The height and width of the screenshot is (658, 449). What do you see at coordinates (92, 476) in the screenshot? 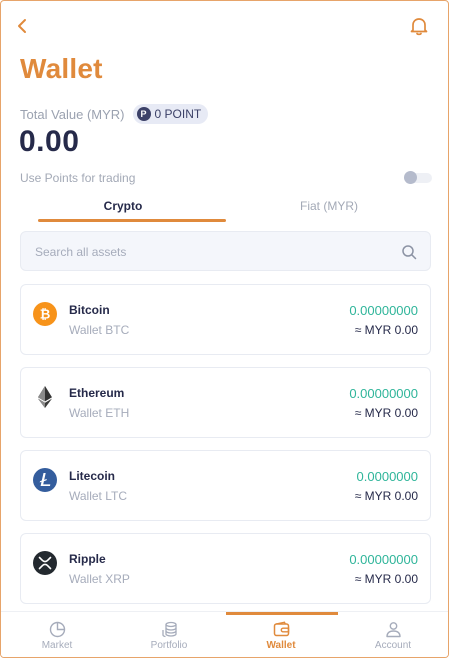
I see `asset-name: Litecoin` at bounding box center [92, 476].